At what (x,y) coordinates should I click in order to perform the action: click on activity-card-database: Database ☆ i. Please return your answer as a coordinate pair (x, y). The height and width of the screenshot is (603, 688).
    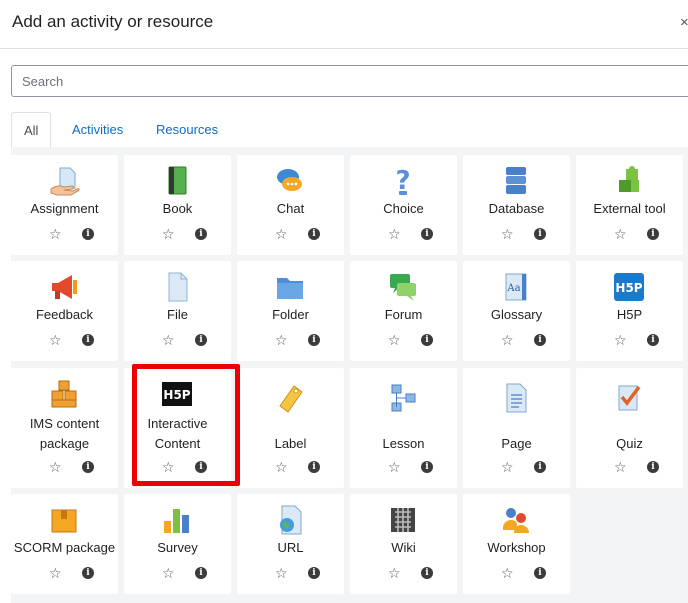
    Looking at the image, I should click on (516, 205).